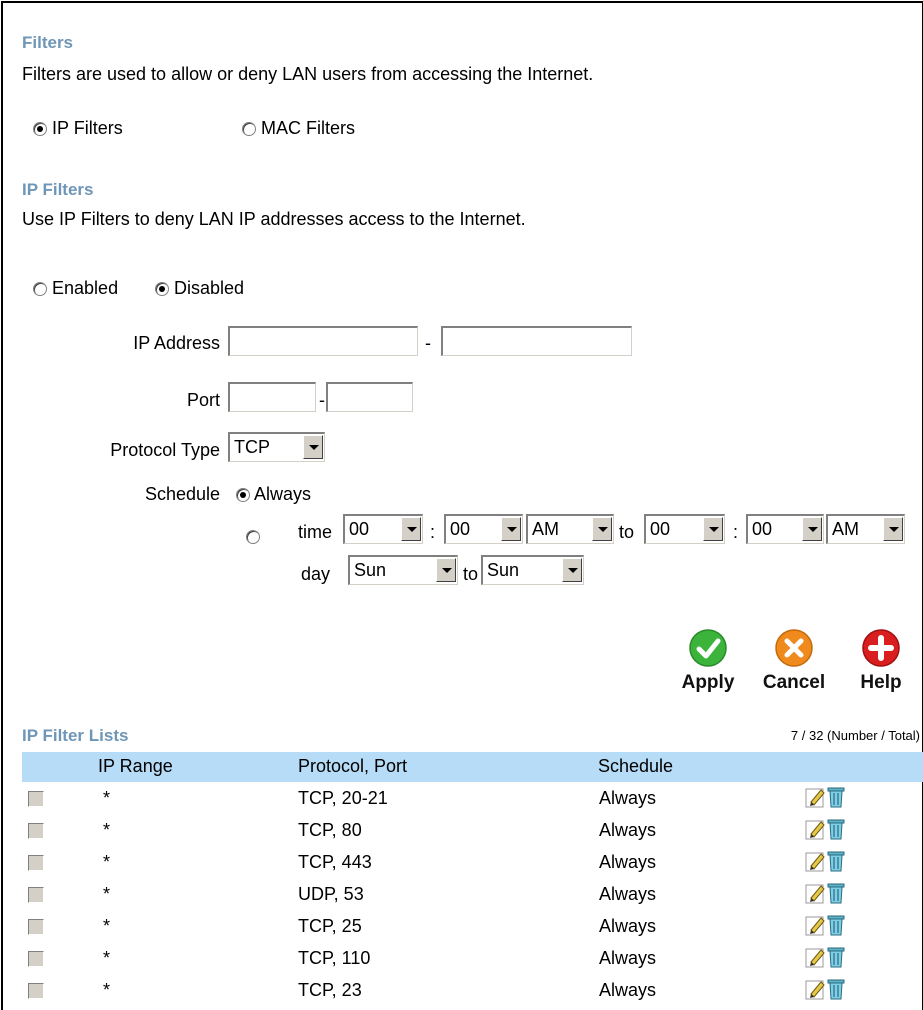  I want to click on table-row: * TCP, 80 Always, so click(472, 830).